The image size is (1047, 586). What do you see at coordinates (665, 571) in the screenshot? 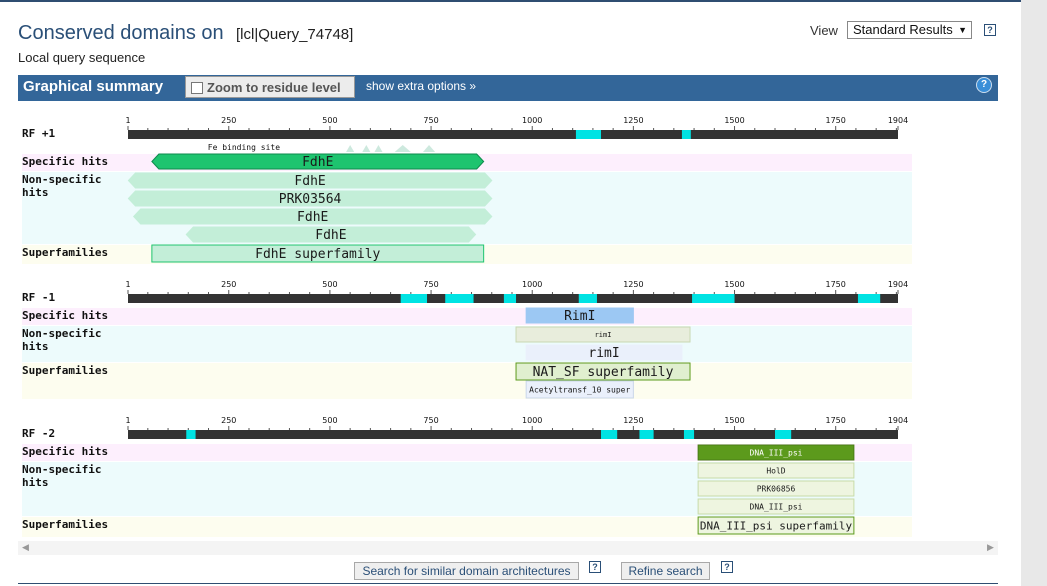
I see `refine-search-button: Refine search` at bounding box center [665, 571].